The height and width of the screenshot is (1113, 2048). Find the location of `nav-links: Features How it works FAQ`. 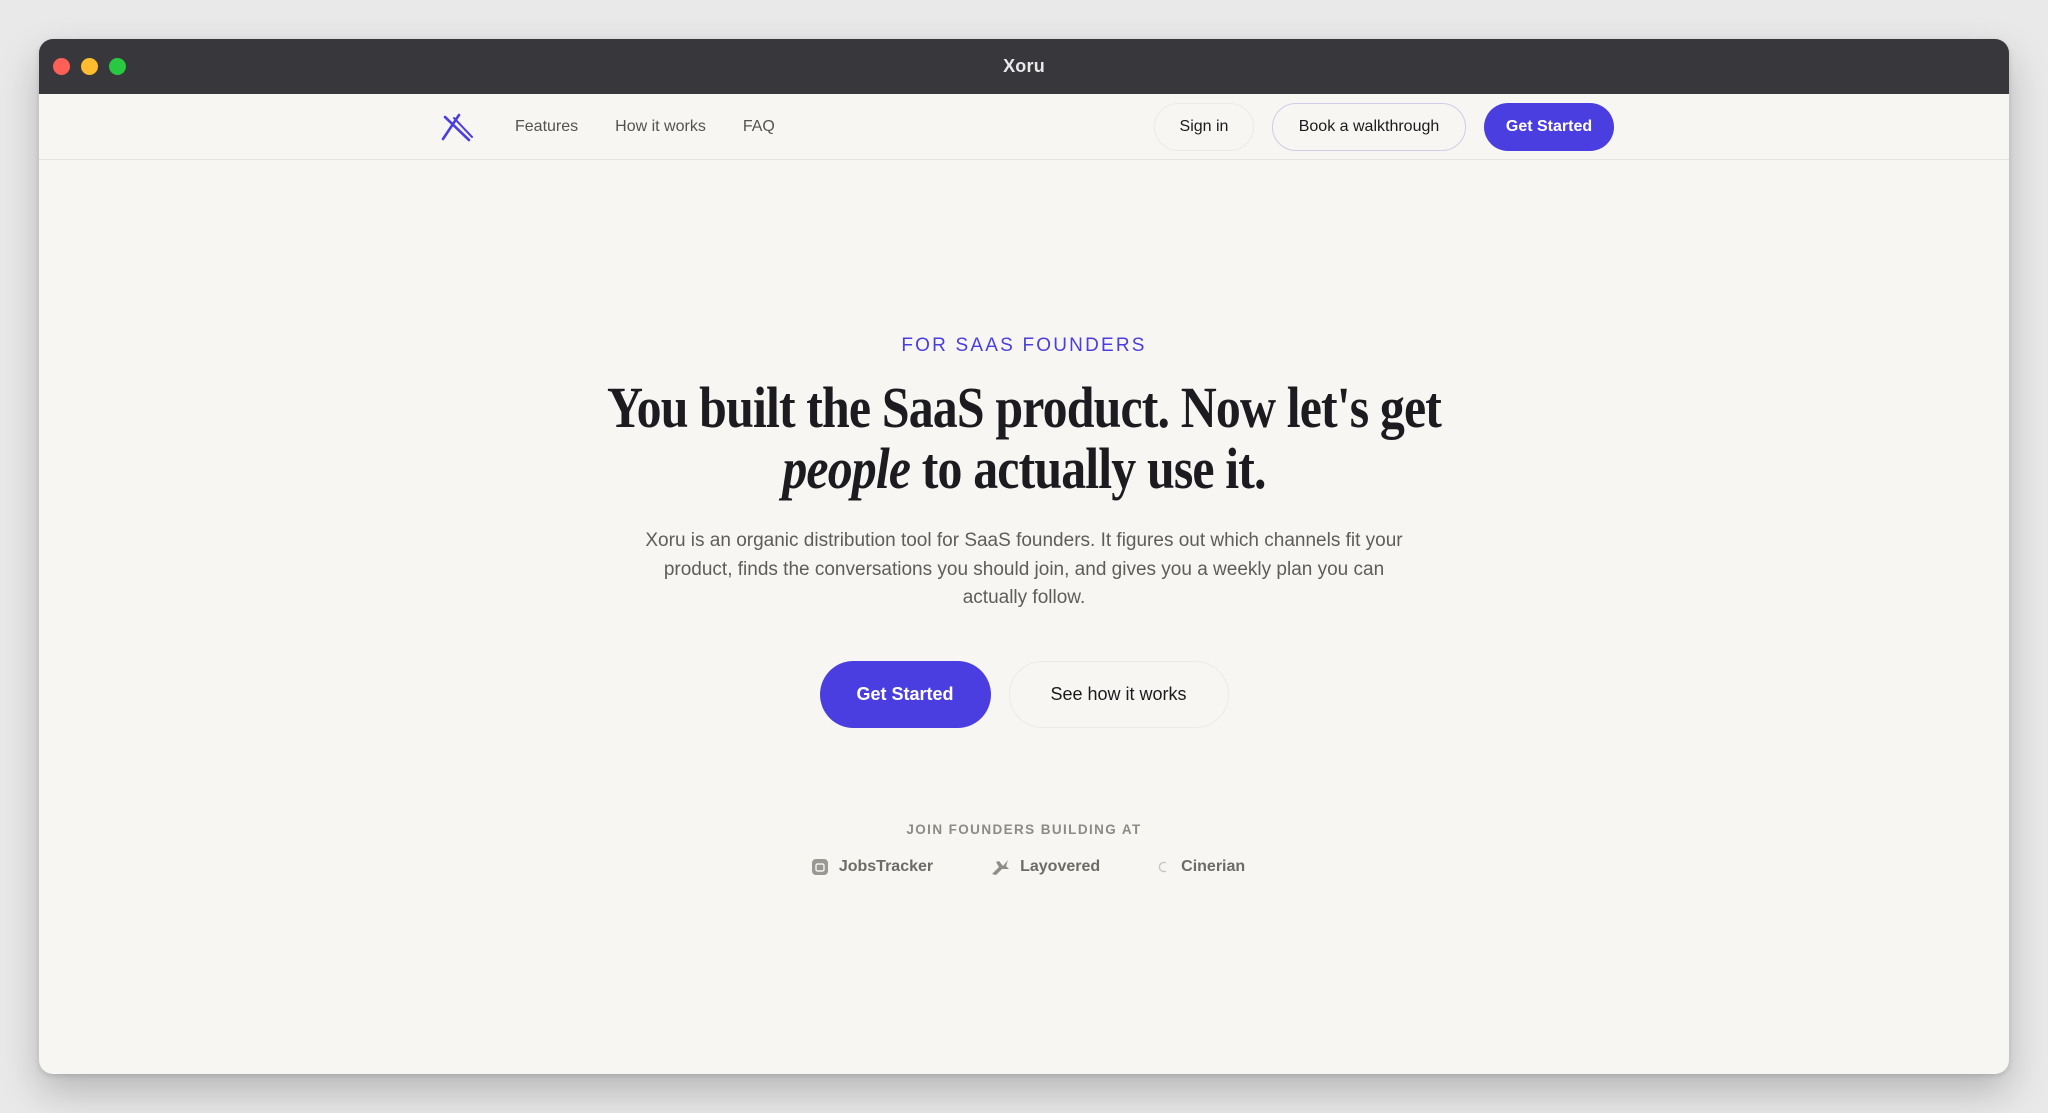

nav-links: Features How it works FAQ is located at coordinates (645, 127).